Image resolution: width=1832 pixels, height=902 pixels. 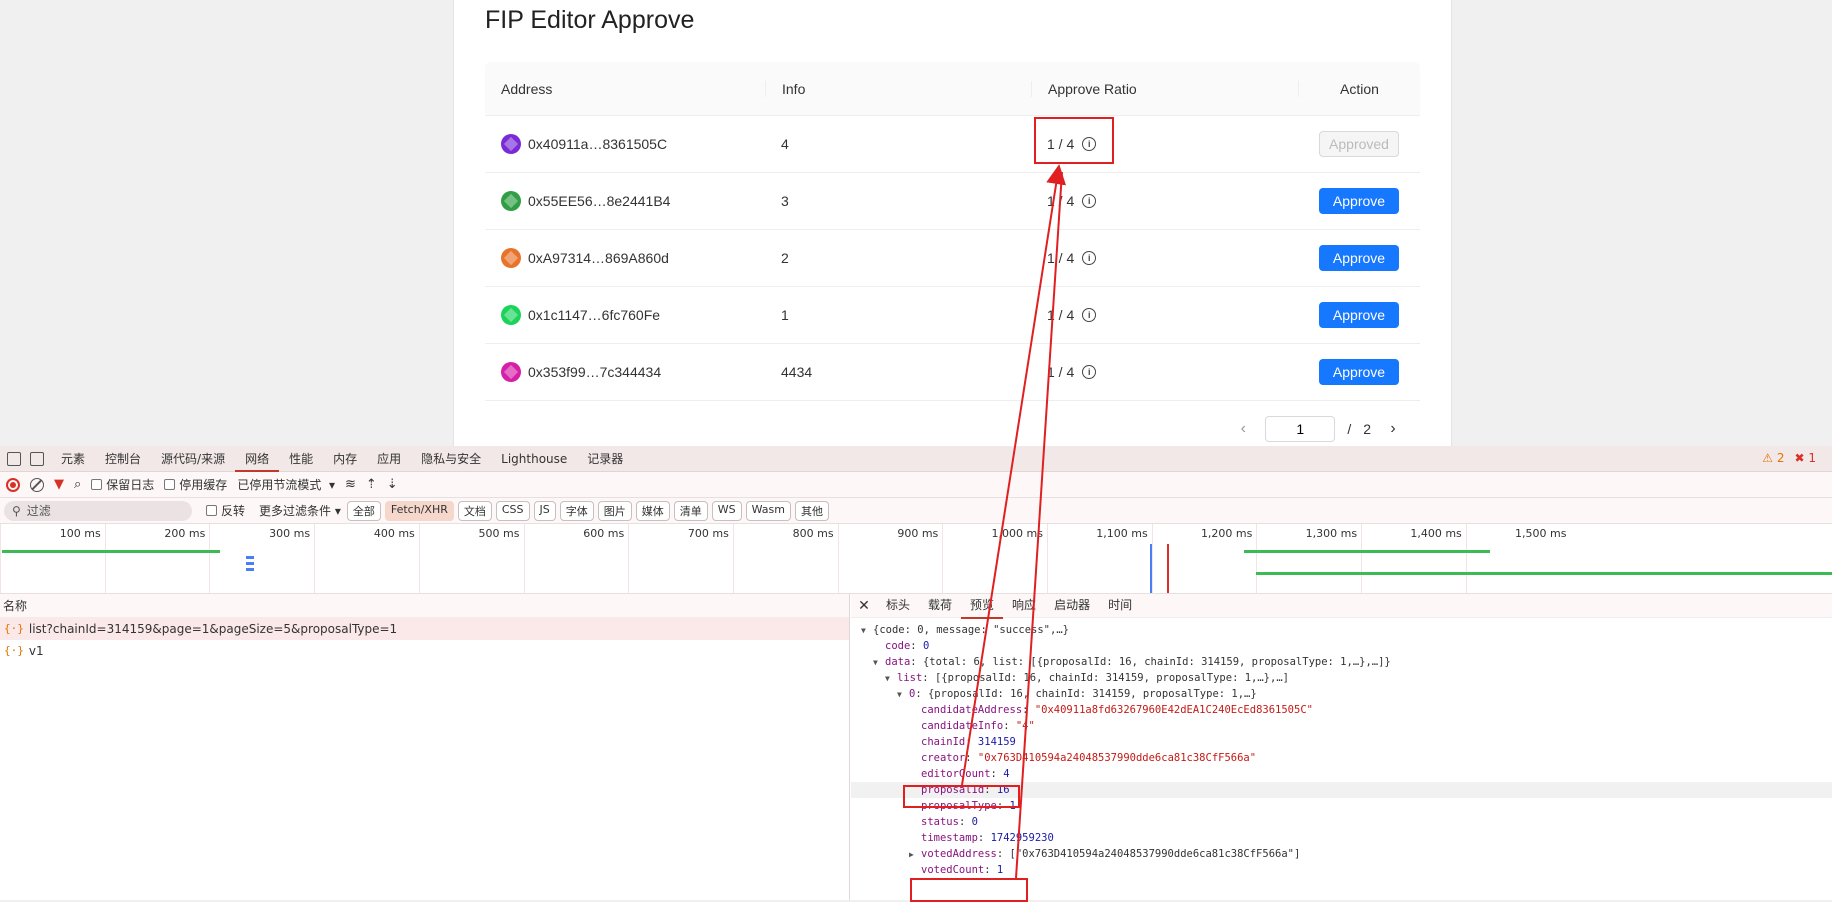 I want to click on column-header-approve-ratio: Approve Ratio, so click(x=1164, y=88).